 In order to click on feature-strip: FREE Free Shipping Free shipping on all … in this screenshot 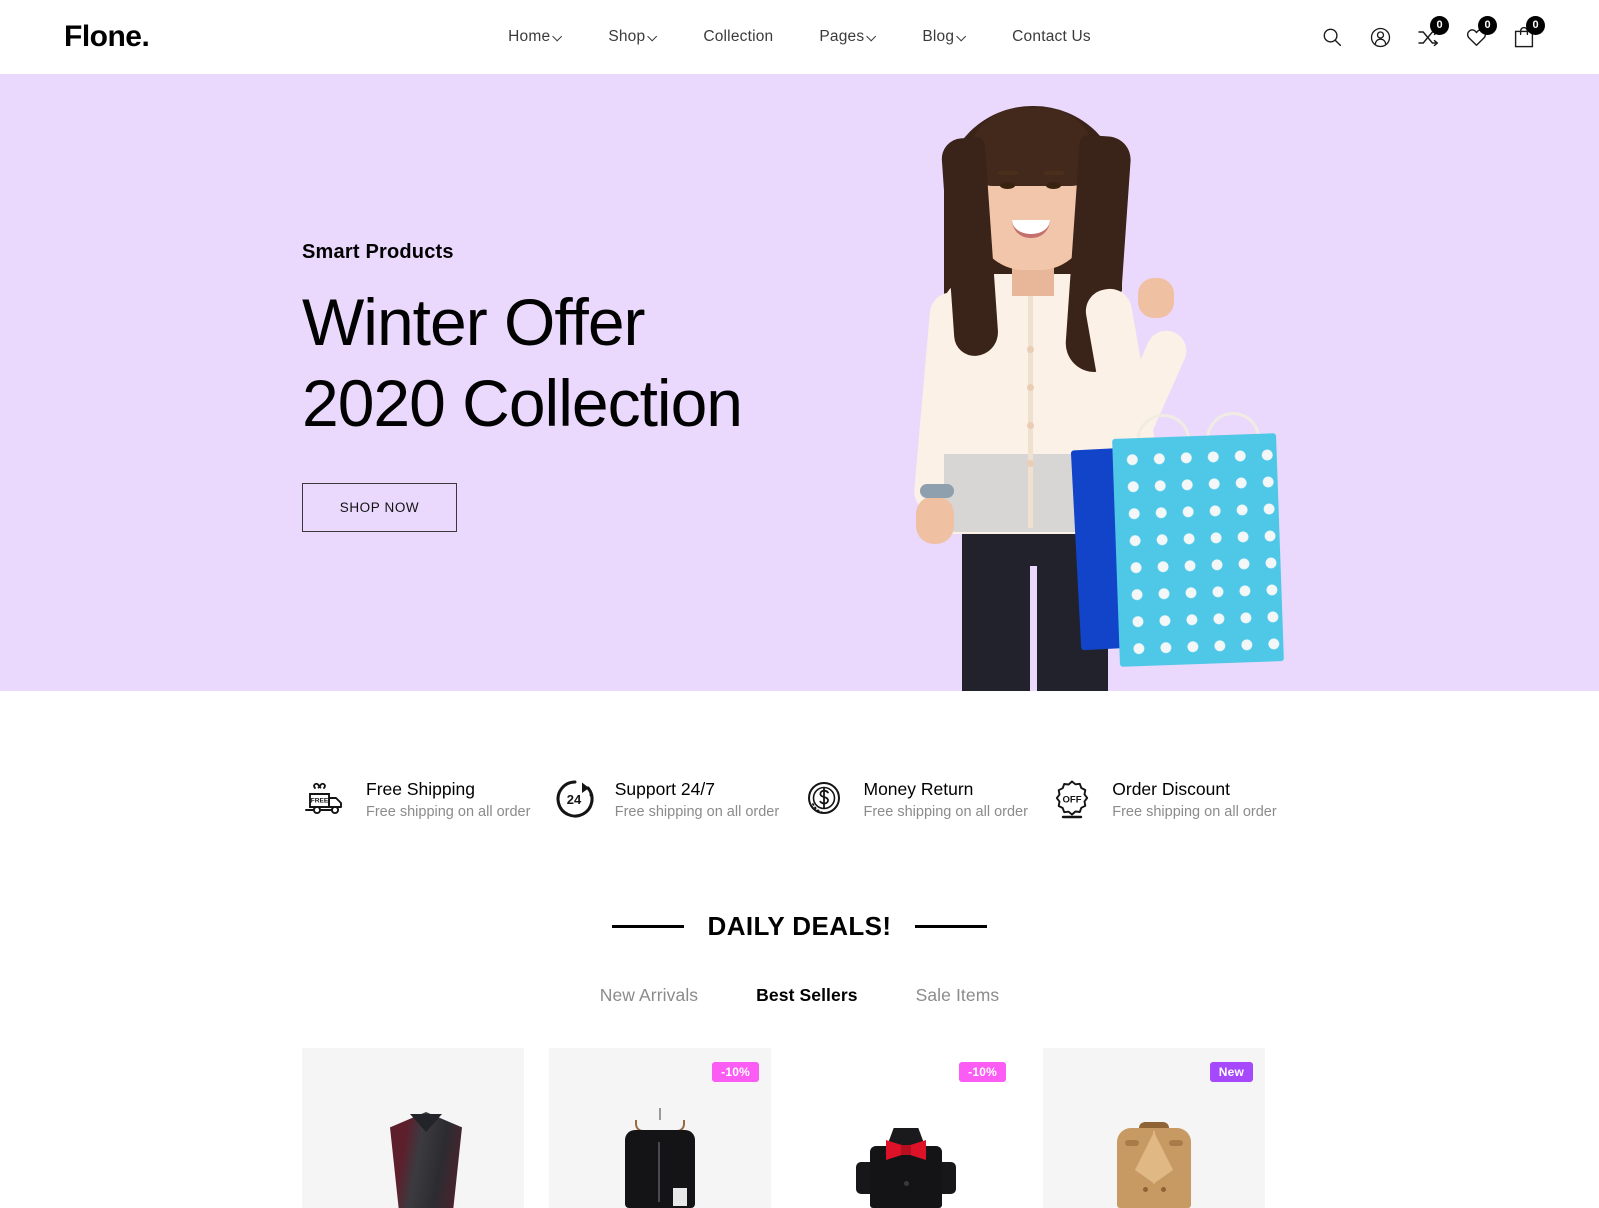, I will do `click(799, 757)`.